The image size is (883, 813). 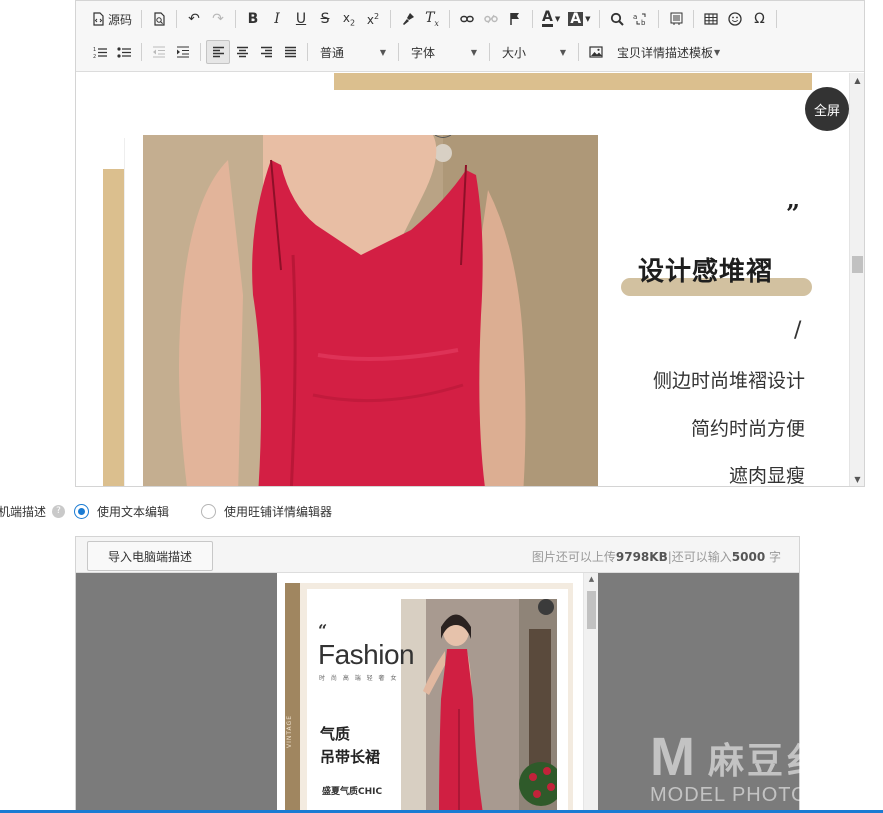 What do you see at coordinates (590, 693) in the screenshot?
I see `mobile-preview-scrollbar: ▲` at bounding box center [590, 693].